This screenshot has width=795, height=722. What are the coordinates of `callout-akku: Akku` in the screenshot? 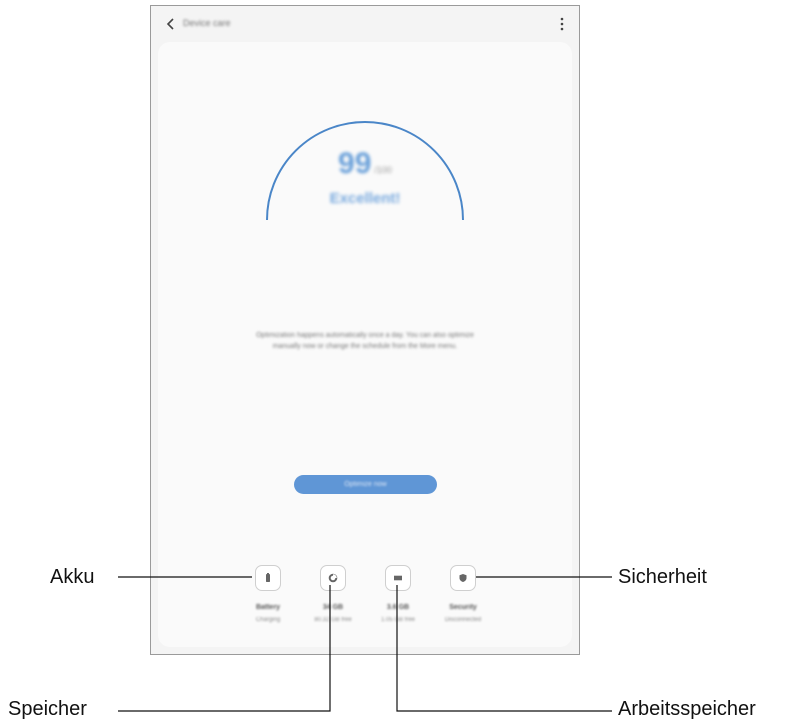 It's located at (72, 577).